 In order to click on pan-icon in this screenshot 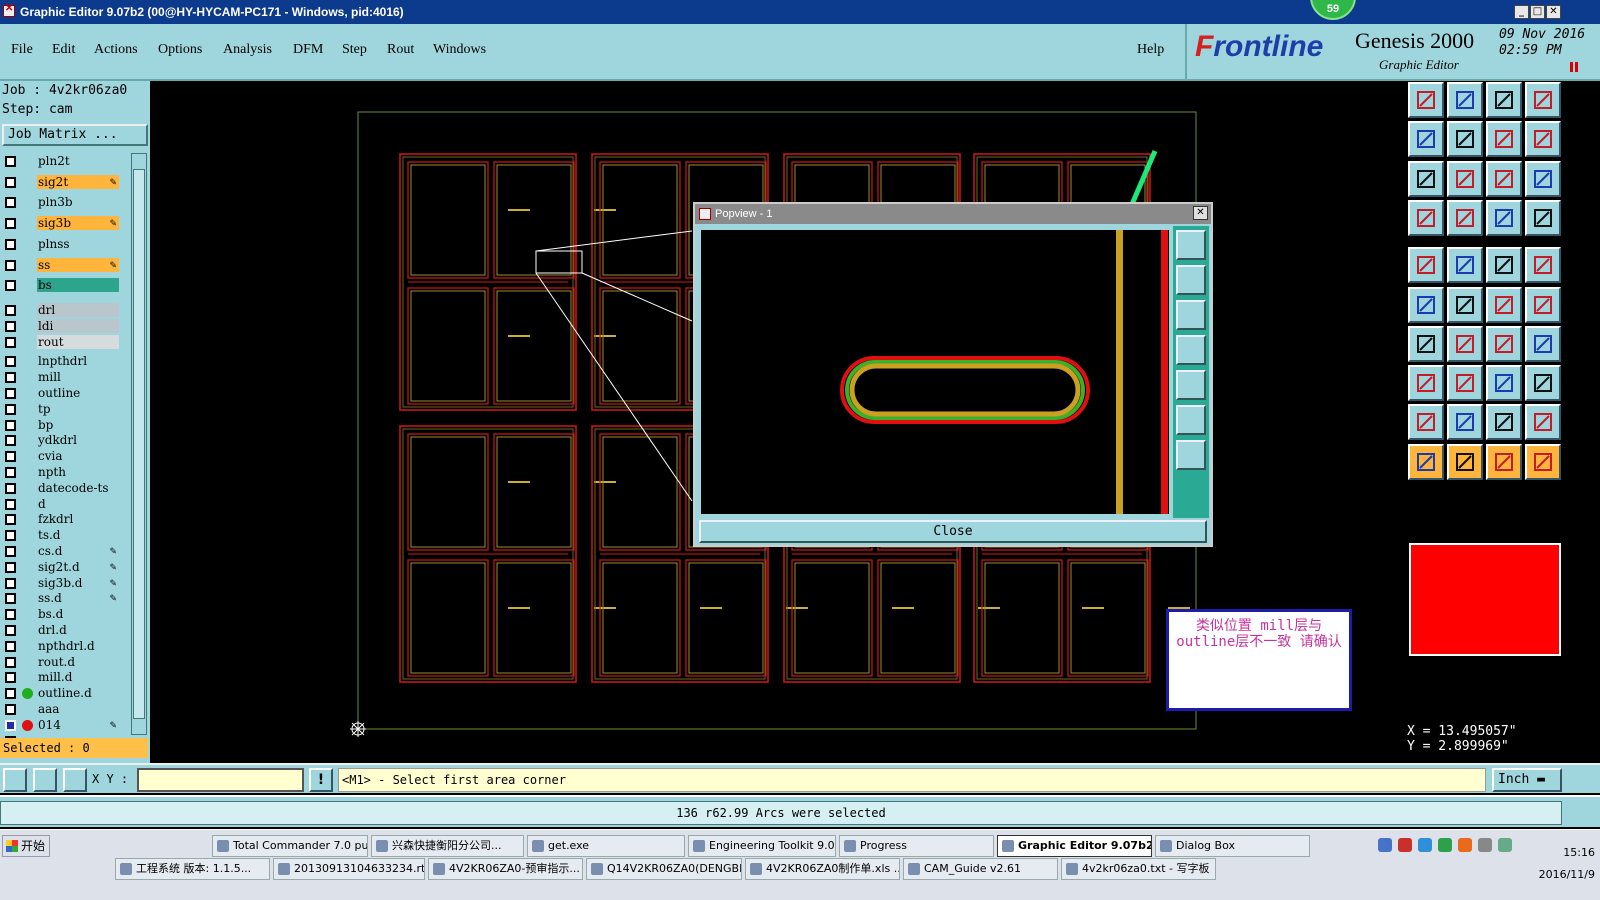, I will do `click(1465, 178)`.